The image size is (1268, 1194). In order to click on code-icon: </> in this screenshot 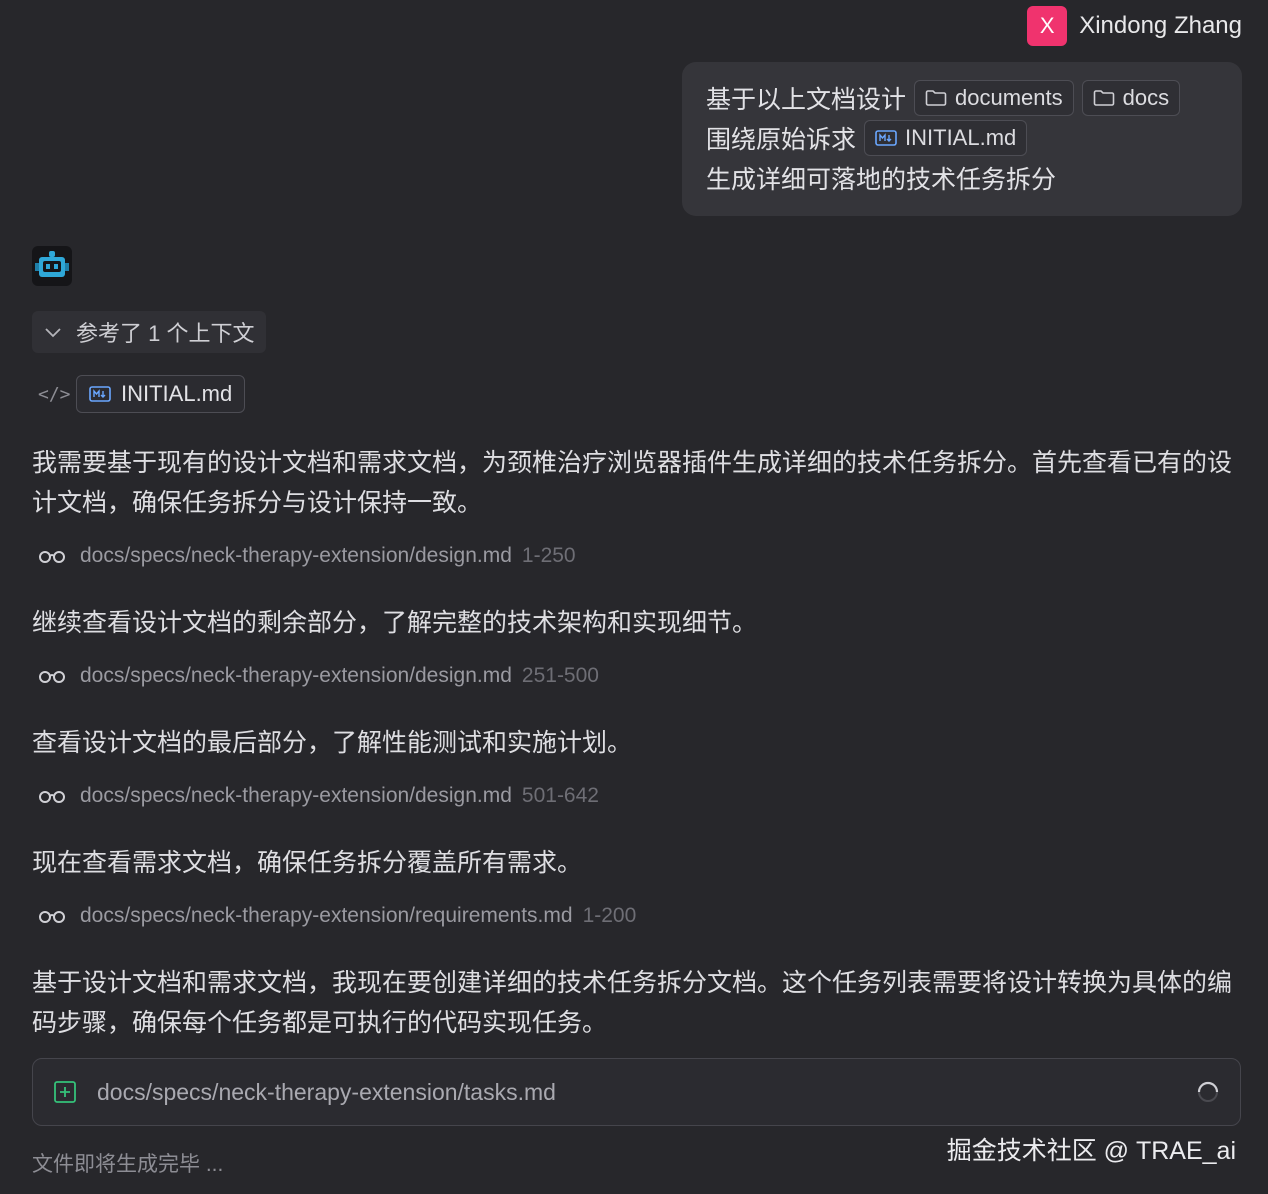, I will do `click(54, 394)`.